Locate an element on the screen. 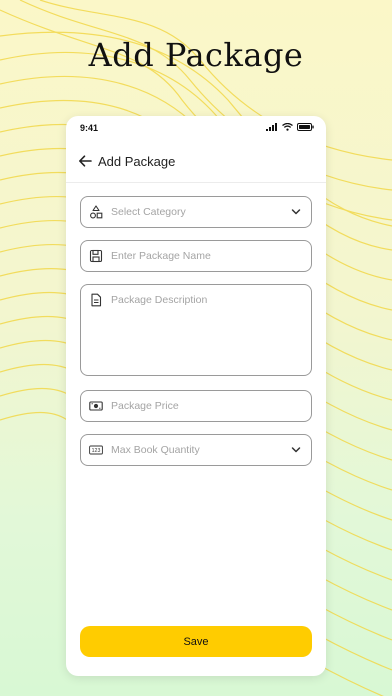 Image resolution: width=392 pixels, height=696 pixels. numbers-icon: 123 is located at coordinates (96, 450).